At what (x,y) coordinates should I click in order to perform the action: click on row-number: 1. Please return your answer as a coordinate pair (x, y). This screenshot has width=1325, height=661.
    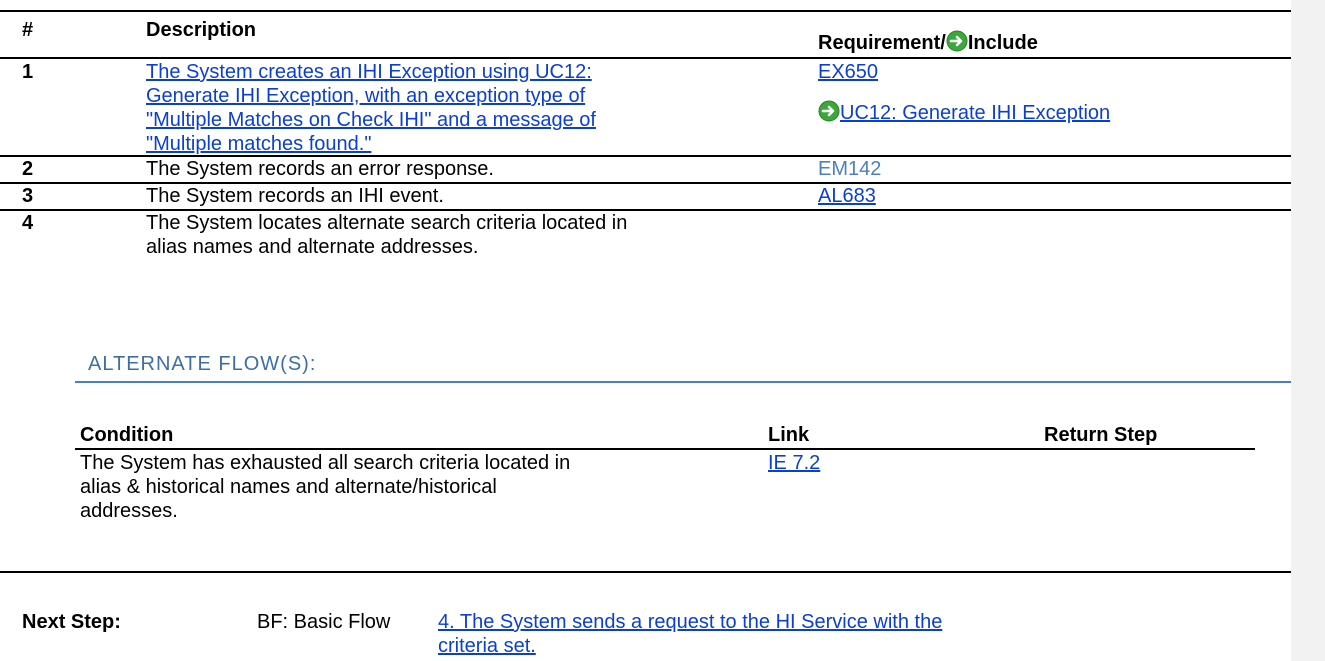
    Looking at the image, I should click on (28, 72).